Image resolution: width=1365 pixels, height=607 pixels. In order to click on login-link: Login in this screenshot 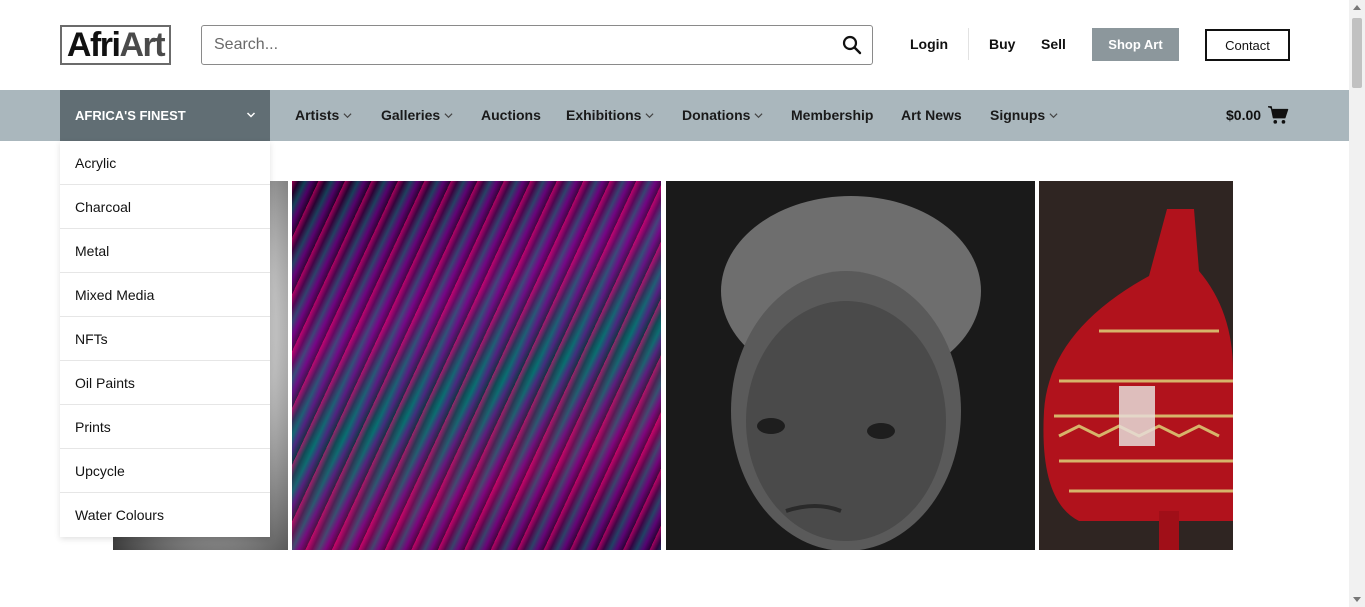, I will do `click(929, 44)`.